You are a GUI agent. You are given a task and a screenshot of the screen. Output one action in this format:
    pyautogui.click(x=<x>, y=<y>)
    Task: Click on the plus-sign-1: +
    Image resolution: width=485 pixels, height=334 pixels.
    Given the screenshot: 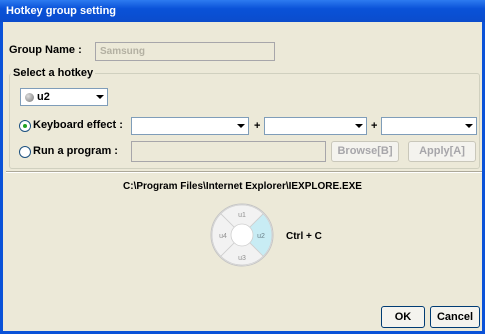 What is the action you would take?
    pyautogui.click(x=257, y=126)
    